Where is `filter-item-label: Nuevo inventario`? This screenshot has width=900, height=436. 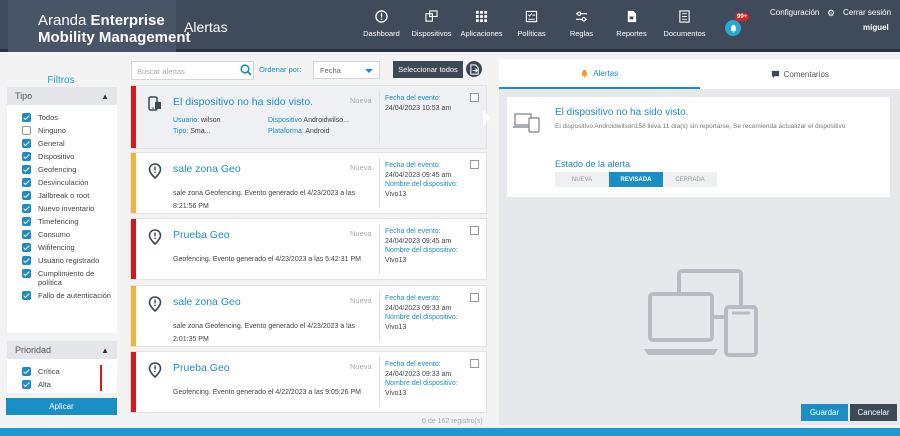 filter-item-label: Nuevo inventario is located at coordinates (66, 208).